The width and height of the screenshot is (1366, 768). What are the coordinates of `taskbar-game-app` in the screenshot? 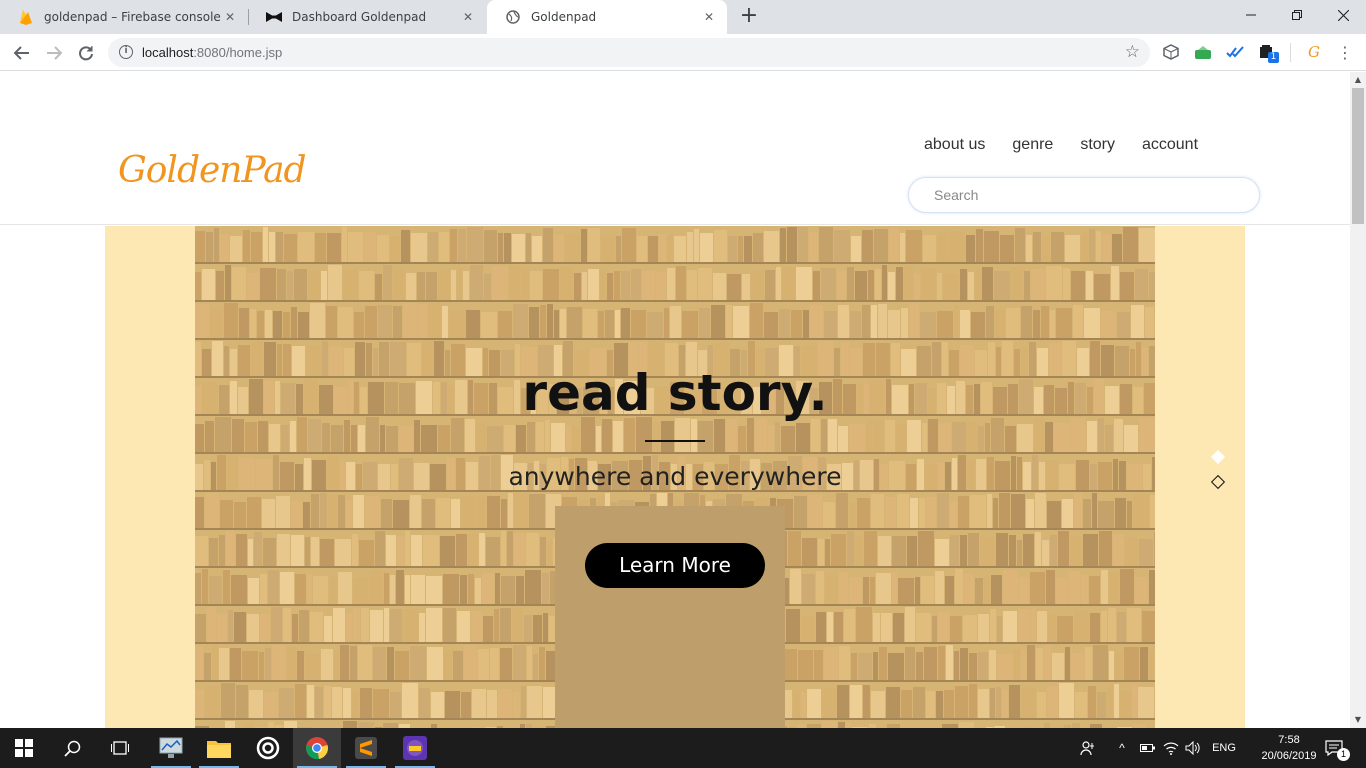 It's located at (415, 748).